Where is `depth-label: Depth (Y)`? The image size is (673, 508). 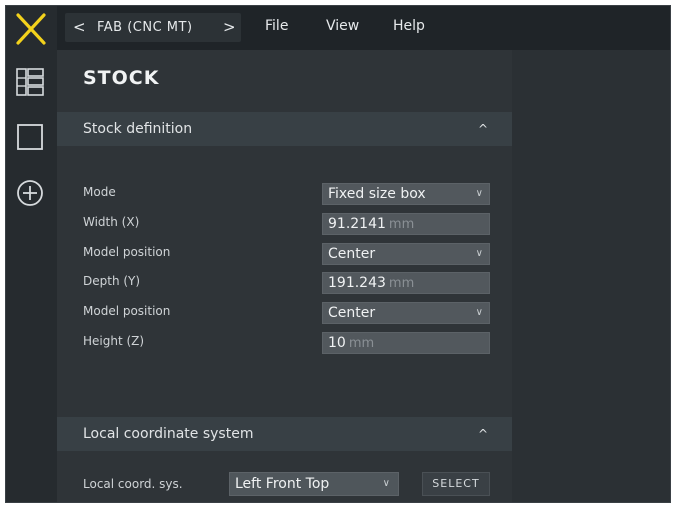
depth-label: Depth (Y) is located at coordinates (112, 281).